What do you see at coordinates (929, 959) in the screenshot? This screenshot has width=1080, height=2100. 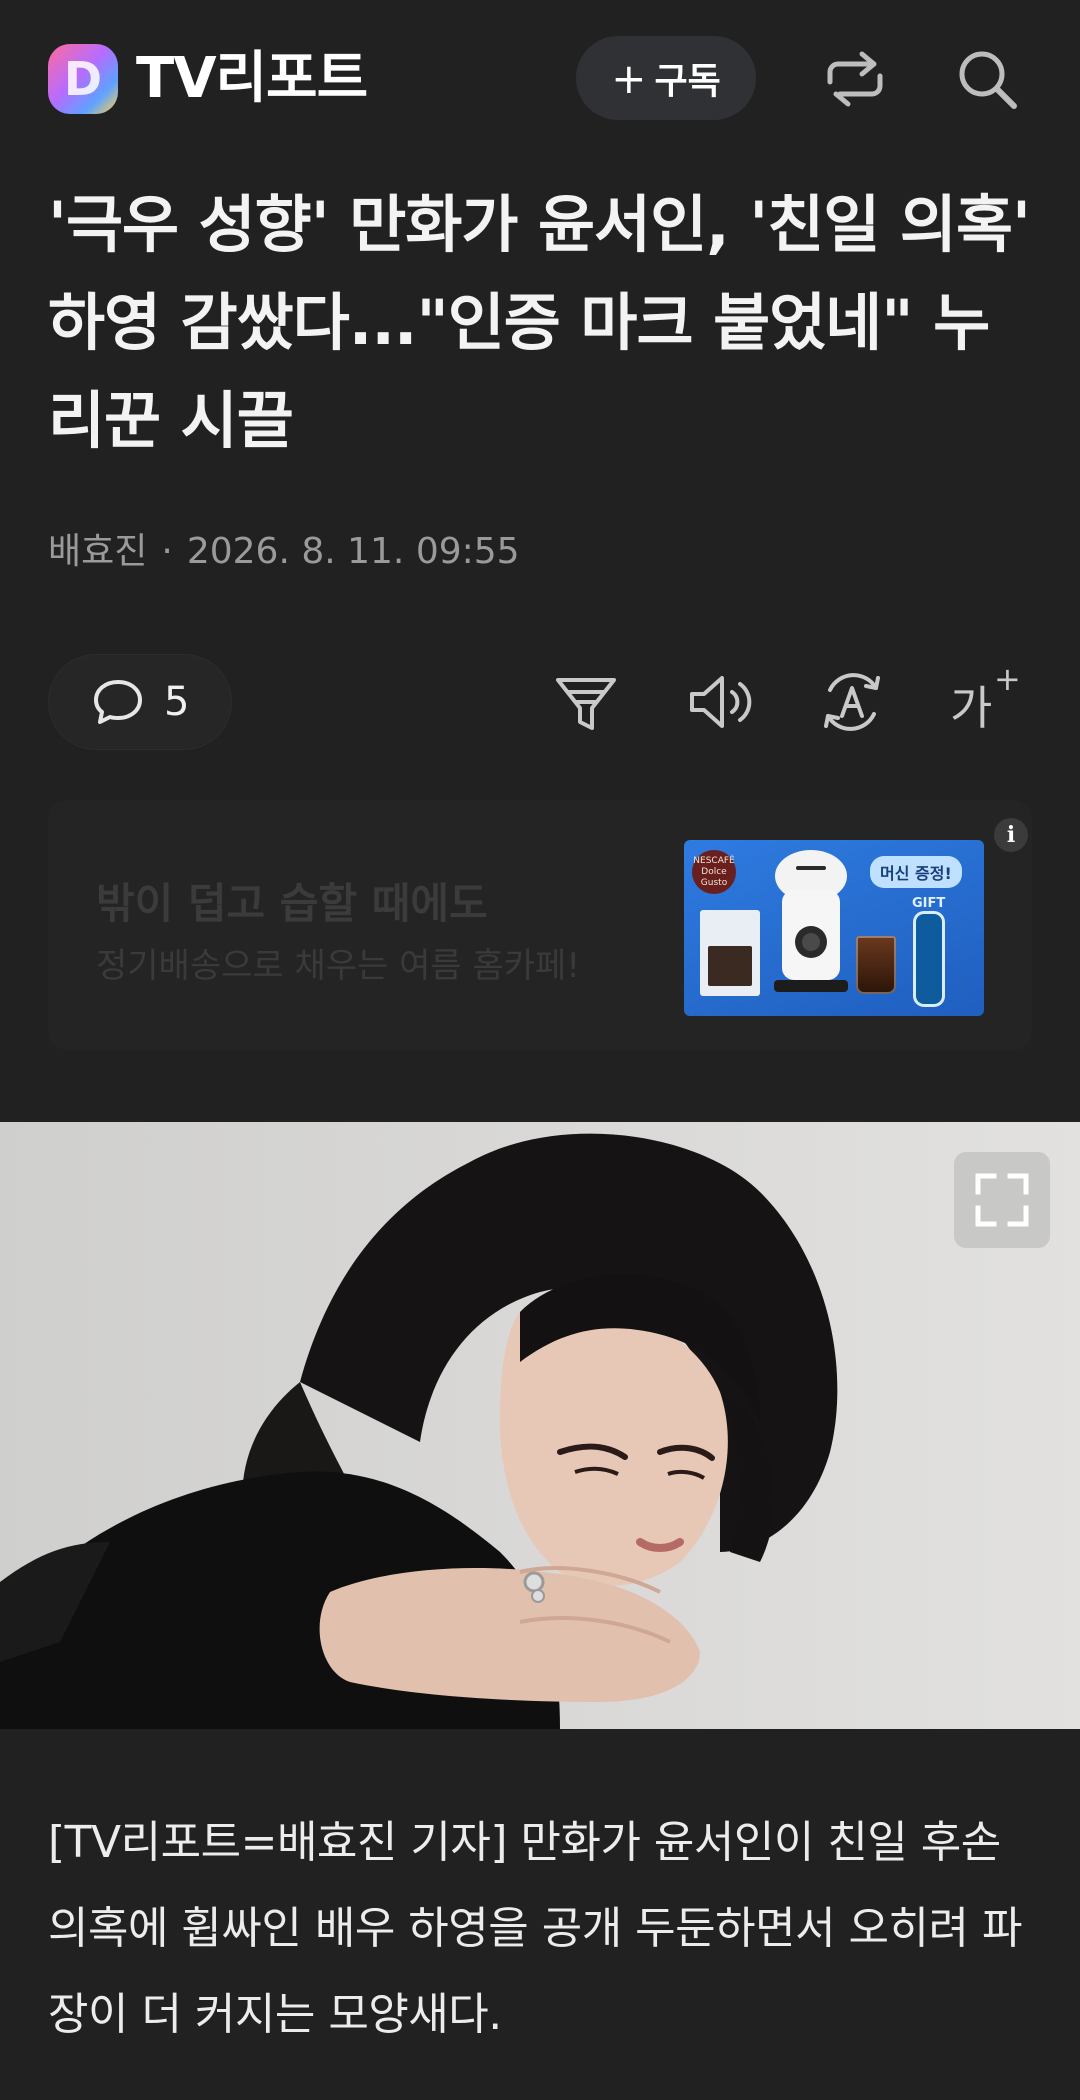 I see `ad-gift-bottle` at bounding box center [929, 959].